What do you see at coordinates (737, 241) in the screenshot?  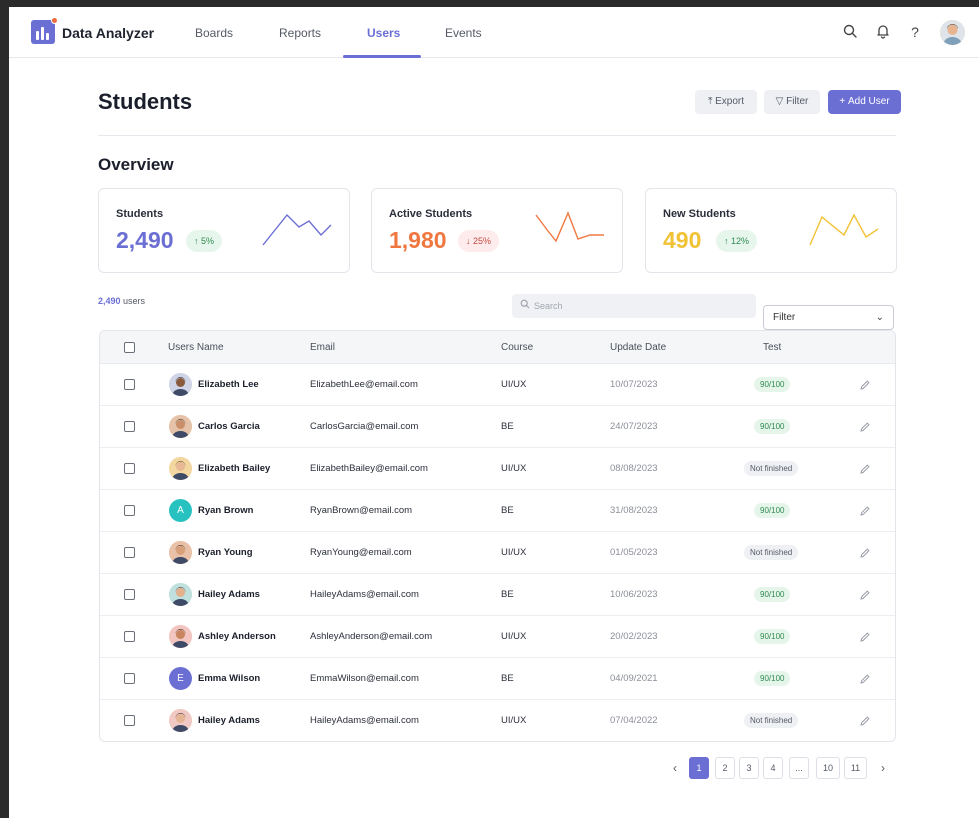 I see `stat-delta-badge: ↑ 12%` at bounding box center [737, 241].